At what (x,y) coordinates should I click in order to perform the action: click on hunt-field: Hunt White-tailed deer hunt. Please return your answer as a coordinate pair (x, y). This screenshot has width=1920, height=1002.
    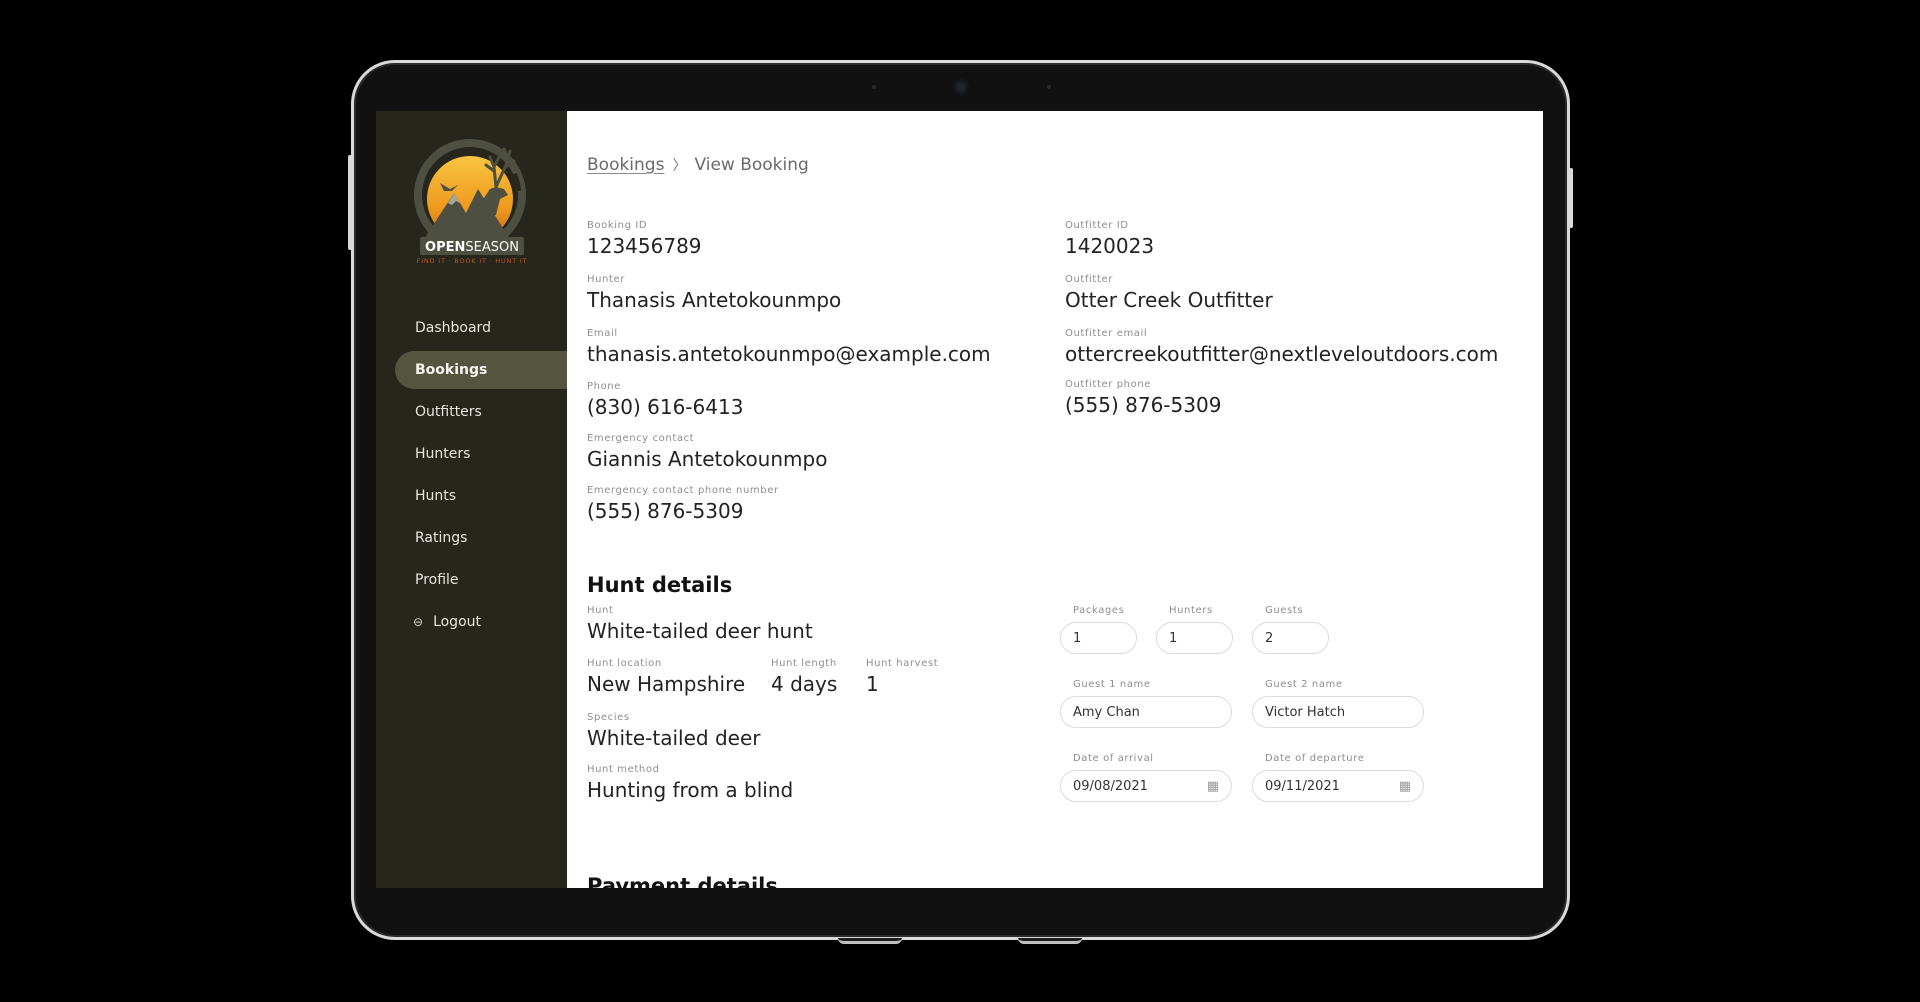
    Looking at the image, I should click on (700, 624).